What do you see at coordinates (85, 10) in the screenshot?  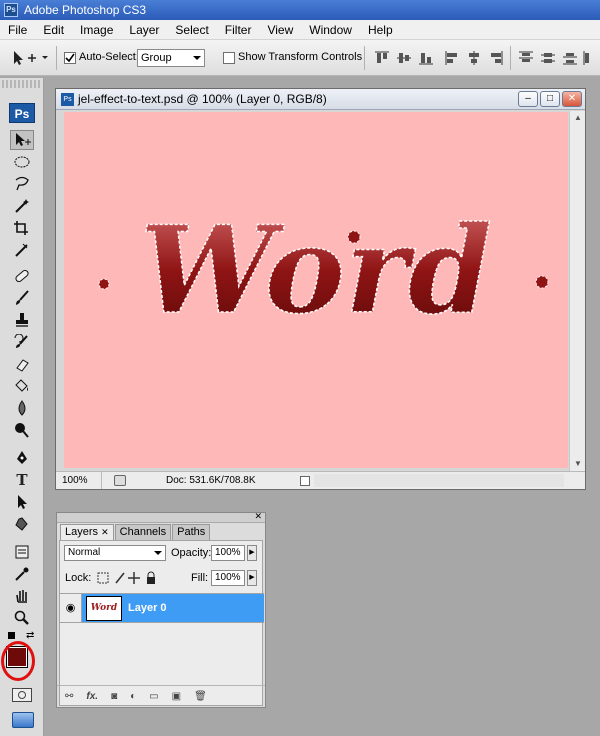 I see `app-title: Adobe Photoshop CS3` at bounding box center [85, 10].